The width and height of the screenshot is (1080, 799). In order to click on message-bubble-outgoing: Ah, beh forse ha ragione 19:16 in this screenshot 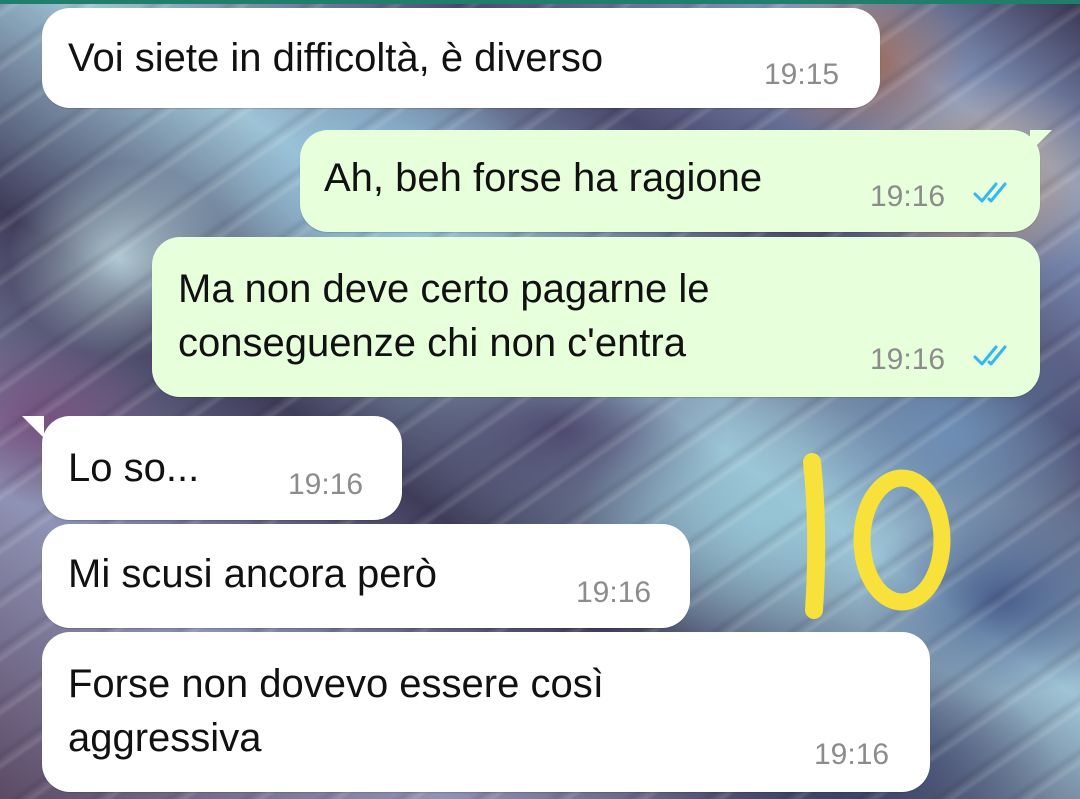, I will do `click(670, 181)`.